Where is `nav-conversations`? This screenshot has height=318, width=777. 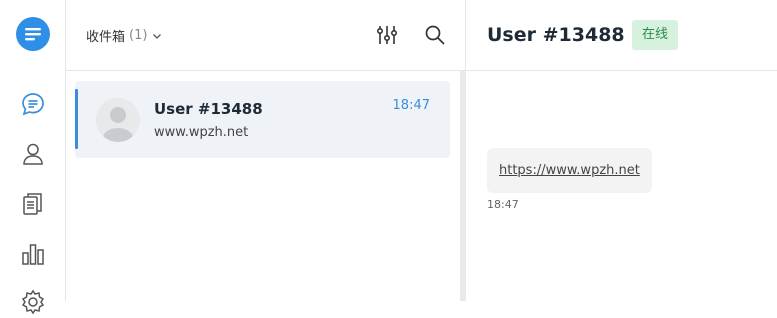 nav-conversations is located at coordinates (33, 104).